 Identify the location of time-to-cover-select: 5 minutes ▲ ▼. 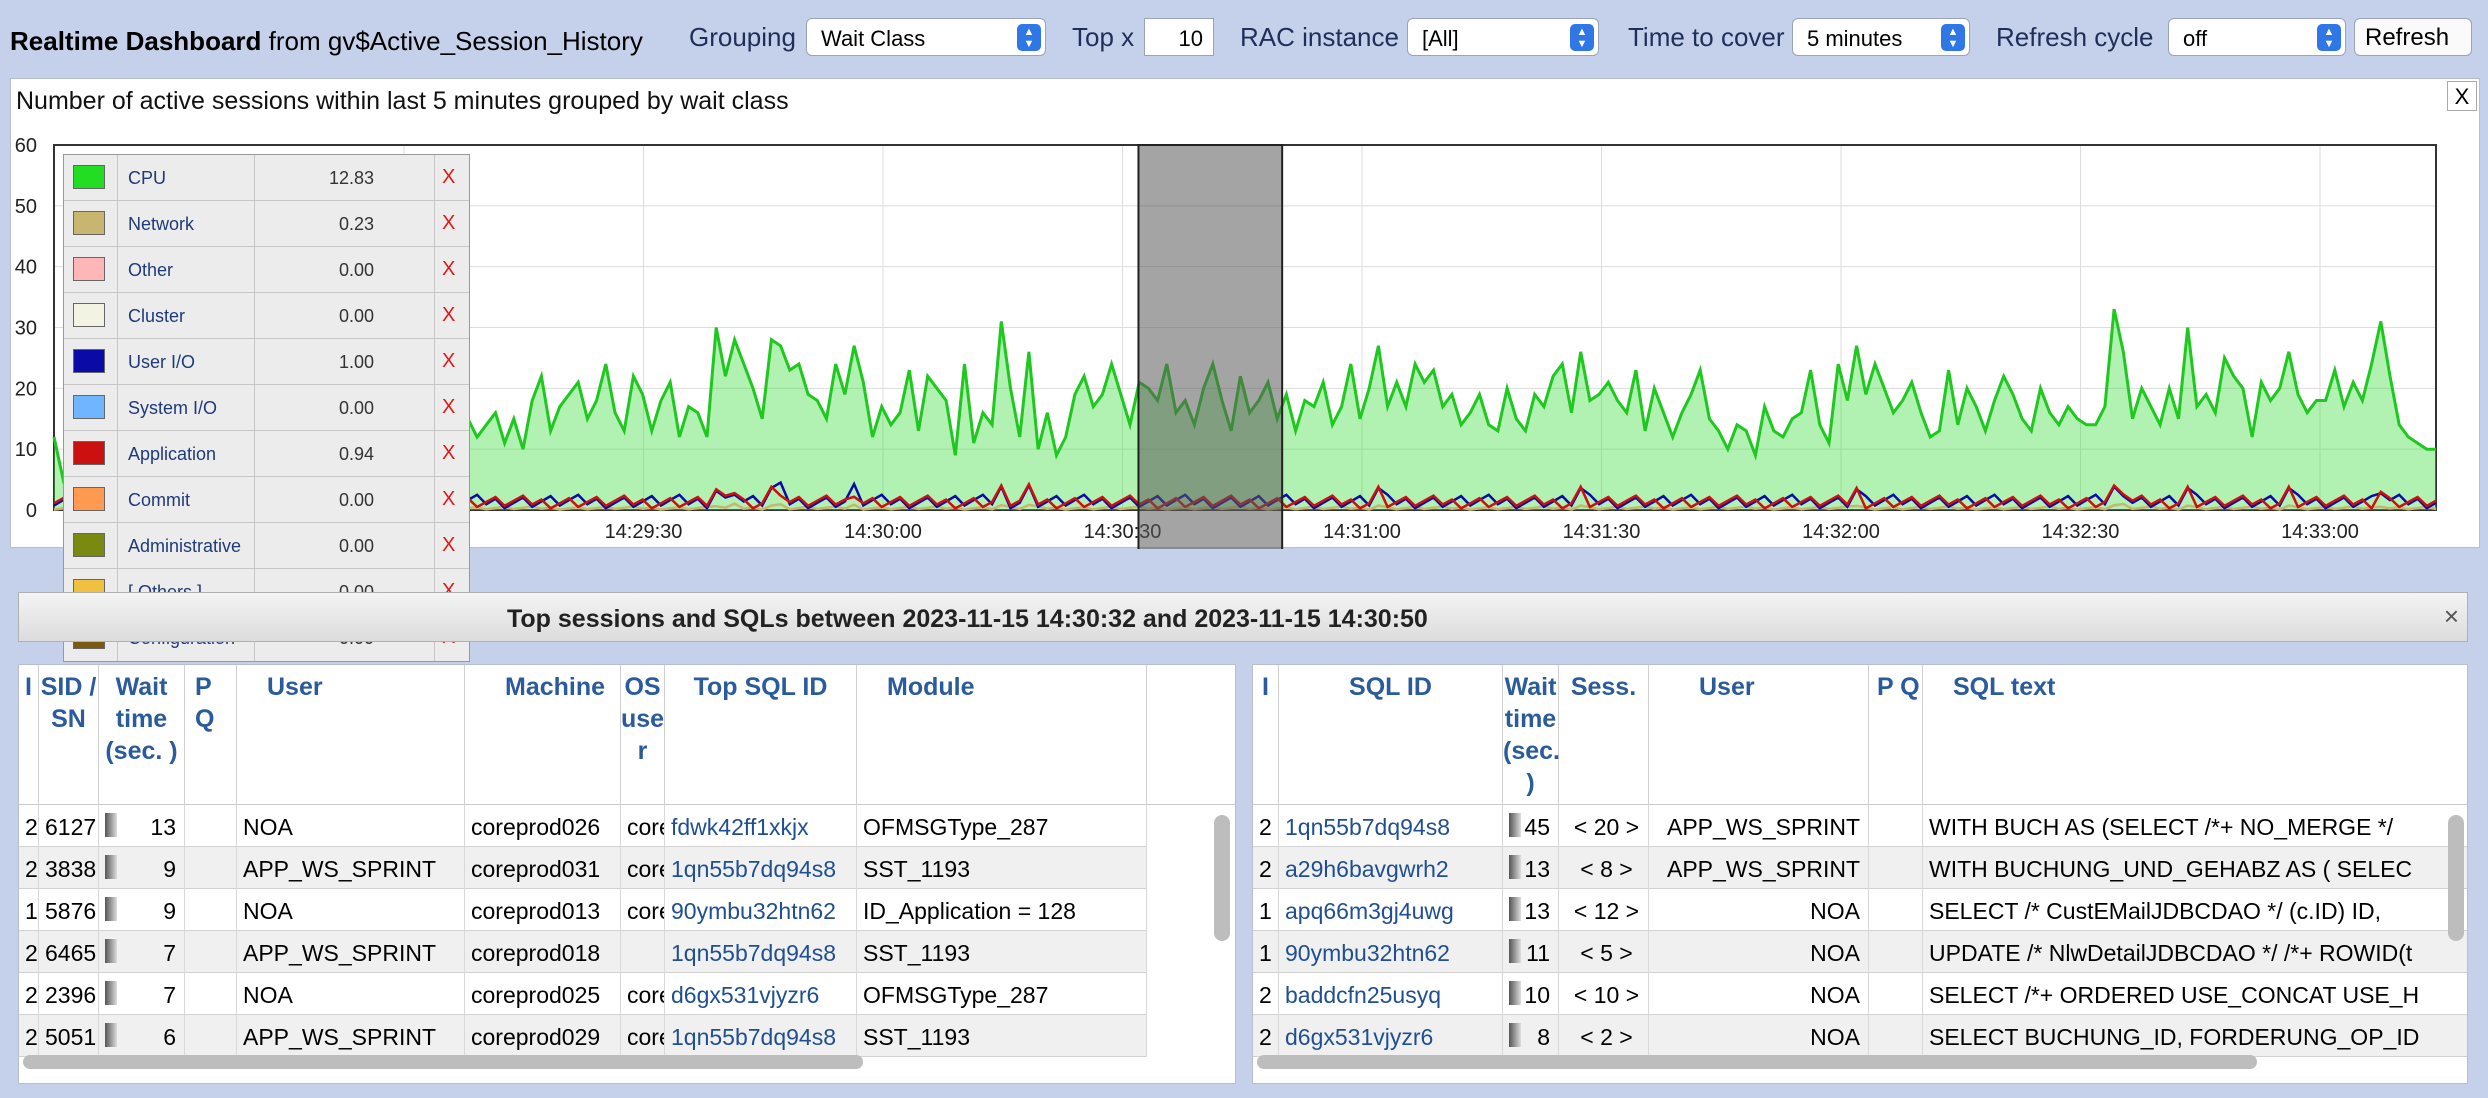
(1881, 37).